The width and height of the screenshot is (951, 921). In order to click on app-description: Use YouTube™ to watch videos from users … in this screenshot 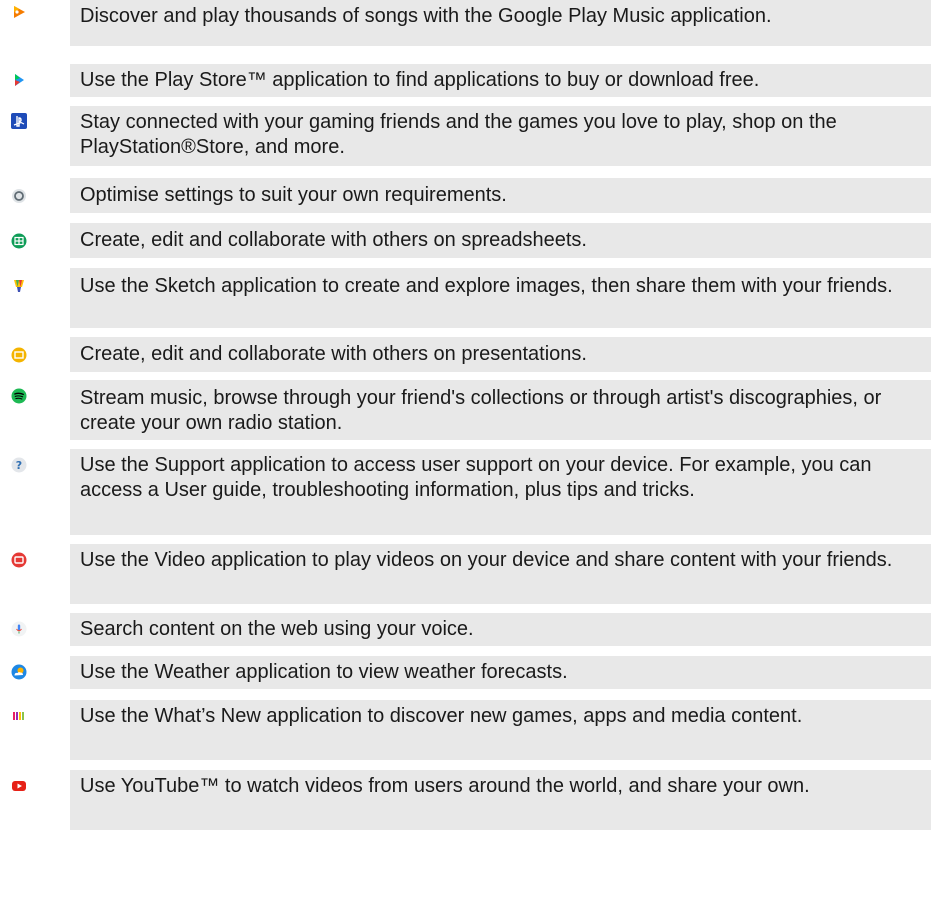, I will do `click(445, 786)`.